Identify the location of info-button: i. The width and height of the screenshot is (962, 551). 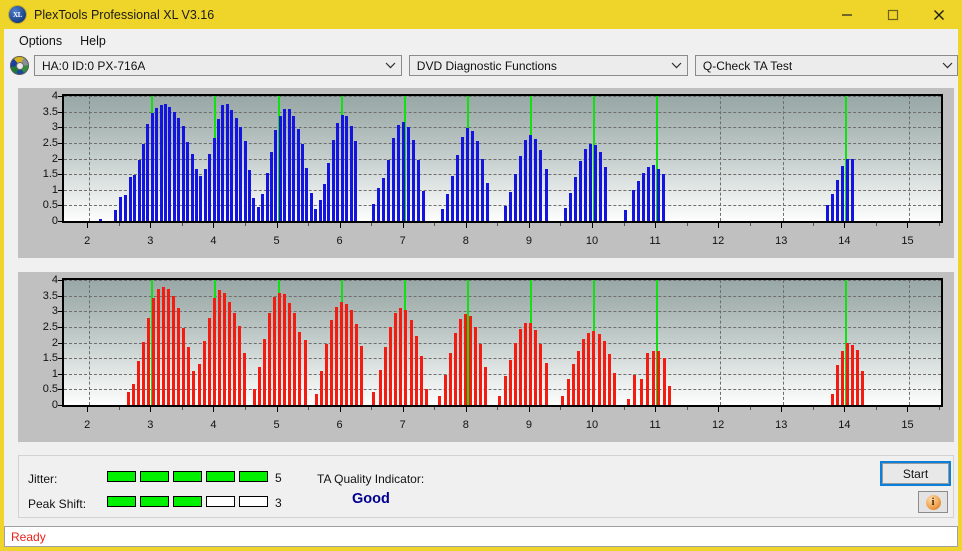
(933, 502).